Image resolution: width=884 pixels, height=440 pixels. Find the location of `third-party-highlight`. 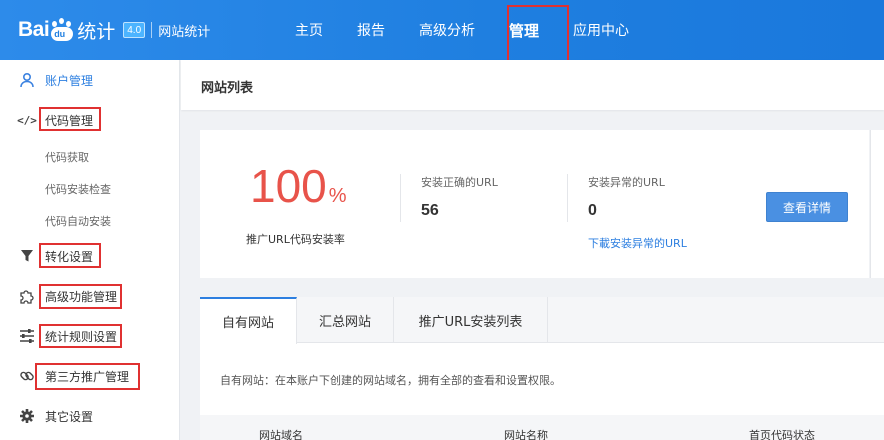

third-party-highlight is located at coordinates (87, 376).